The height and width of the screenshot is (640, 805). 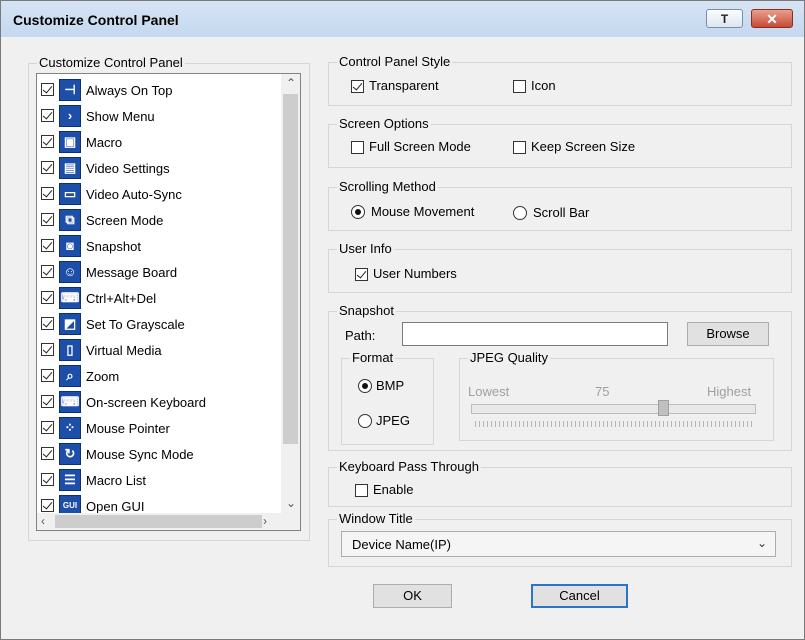 I want to click on list-item-label: Mouse Sync Mode, so click(x=140, y=454).